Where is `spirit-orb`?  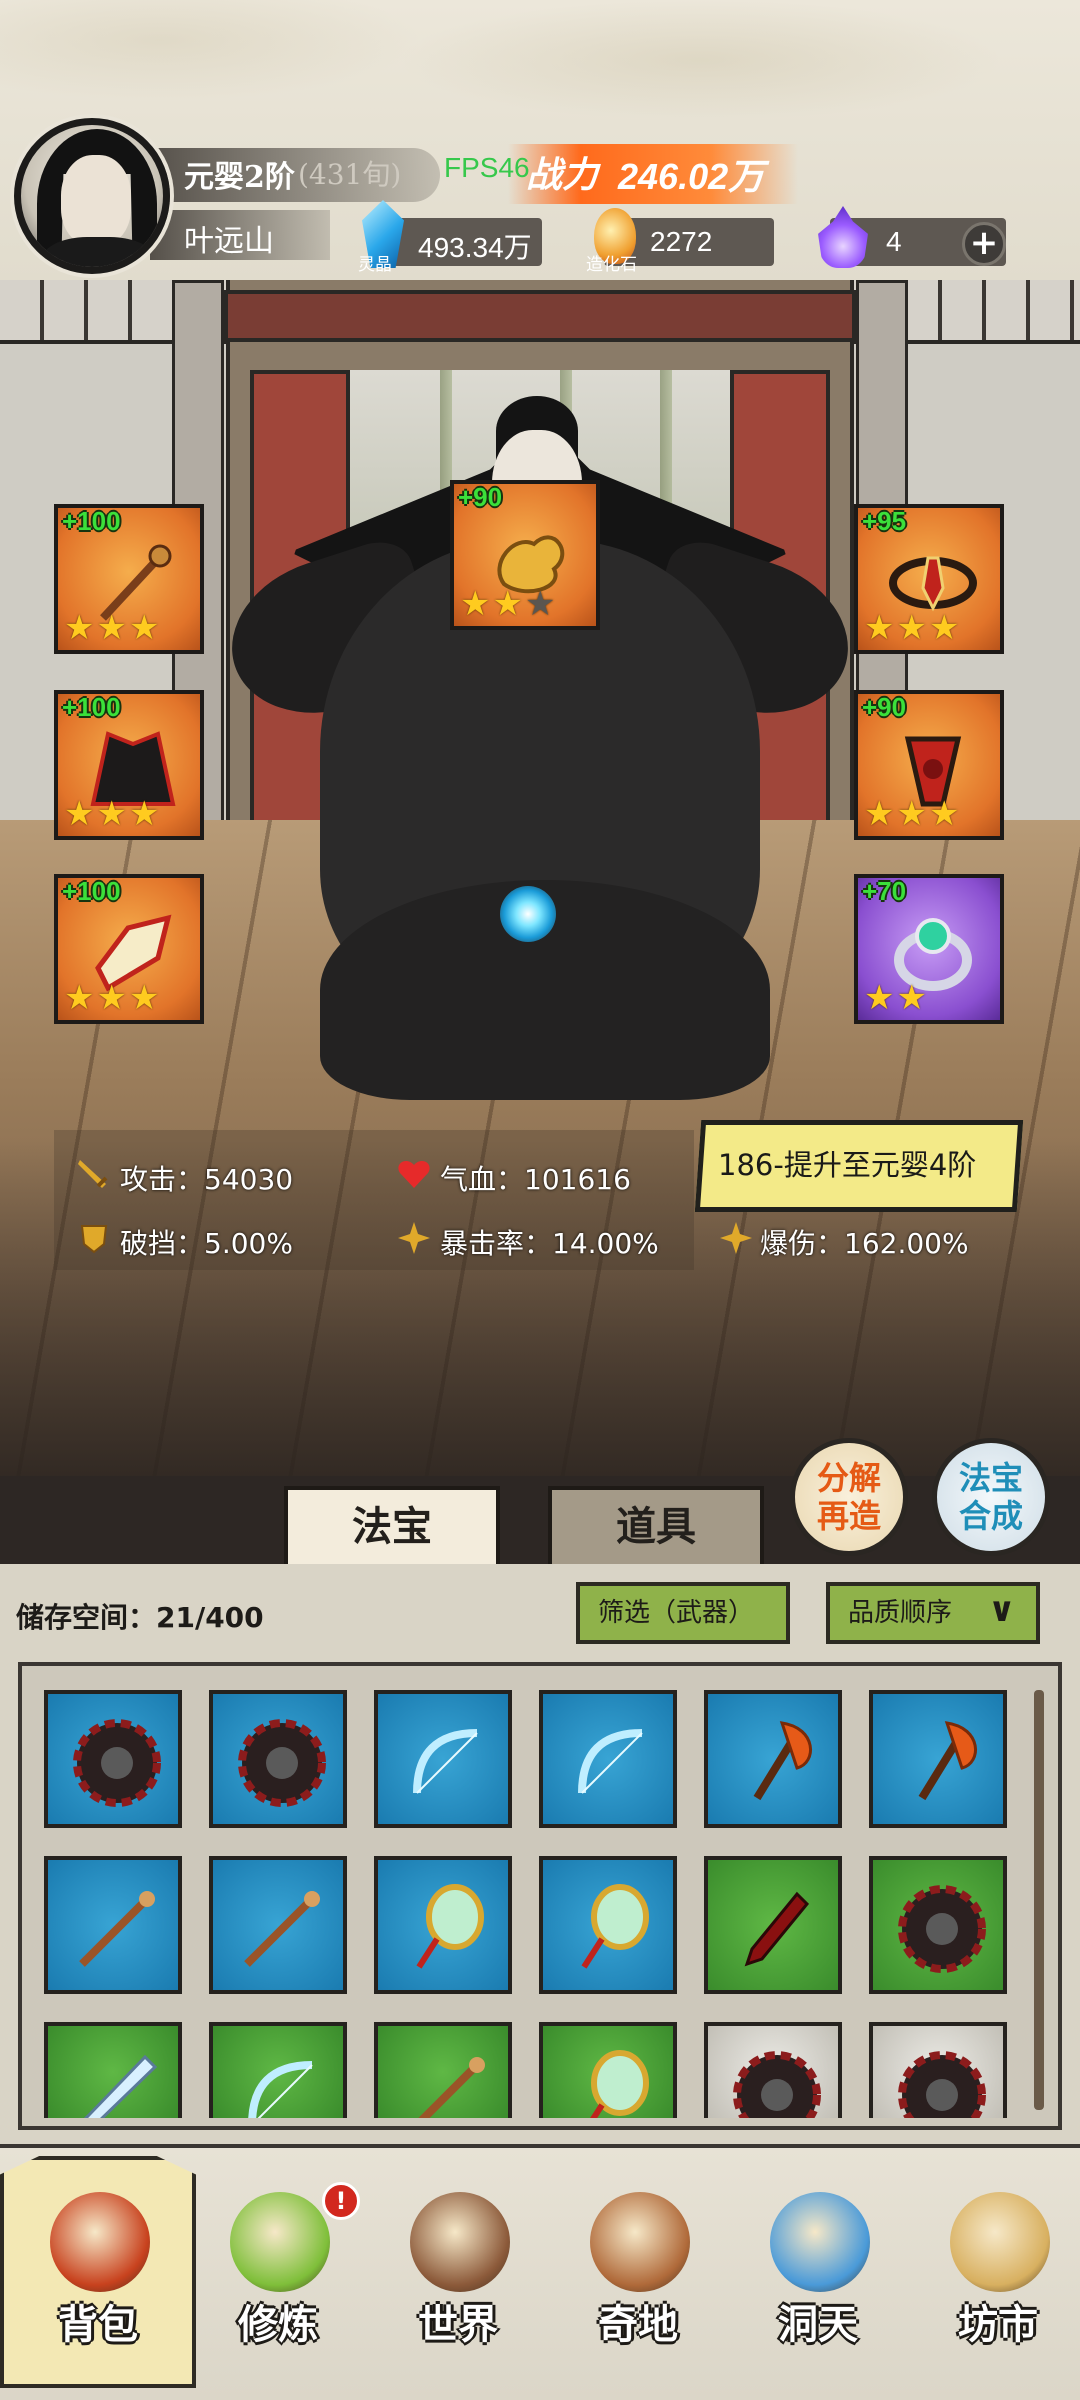 spirit-orb is located at coordinates (528, 914).